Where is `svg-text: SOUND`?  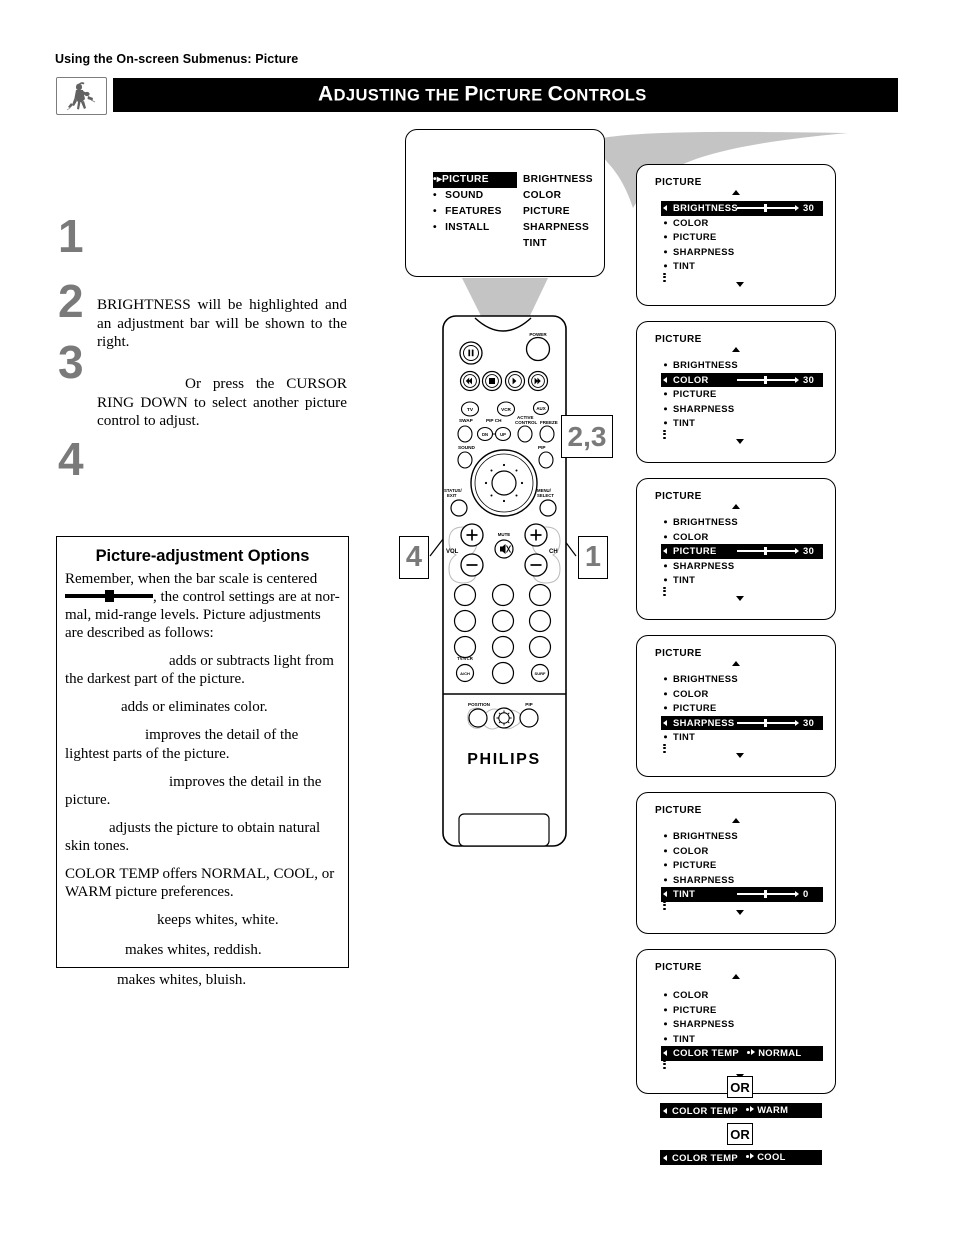
svg-text: SOUND is located at coordinates (467, 447).